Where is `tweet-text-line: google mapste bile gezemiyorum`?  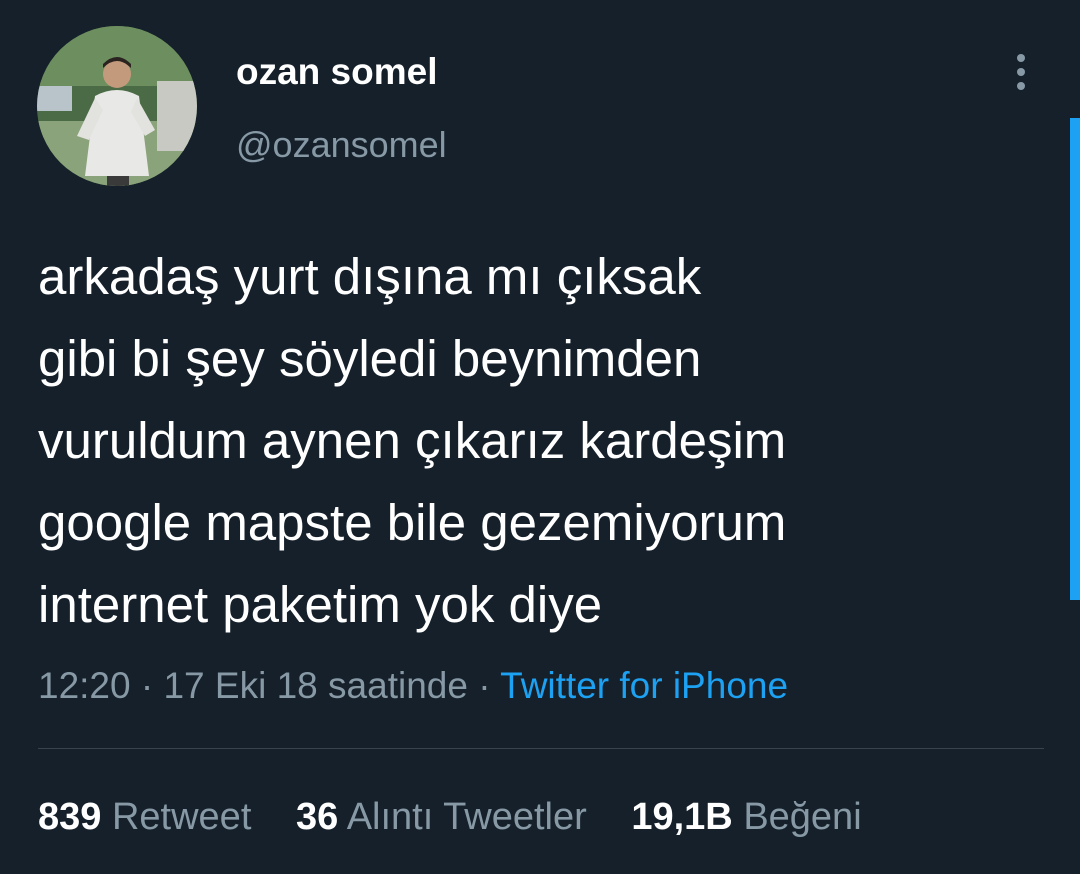 tweet-text-line: google mapste bile gezemiyorum is located at coordinates (412, 522).